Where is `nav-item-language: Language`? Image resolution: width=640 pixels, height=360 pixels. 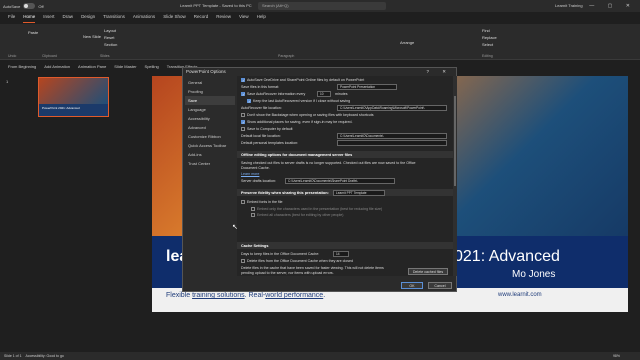 nav-item-language: Language is located at coordinates (210, 109).